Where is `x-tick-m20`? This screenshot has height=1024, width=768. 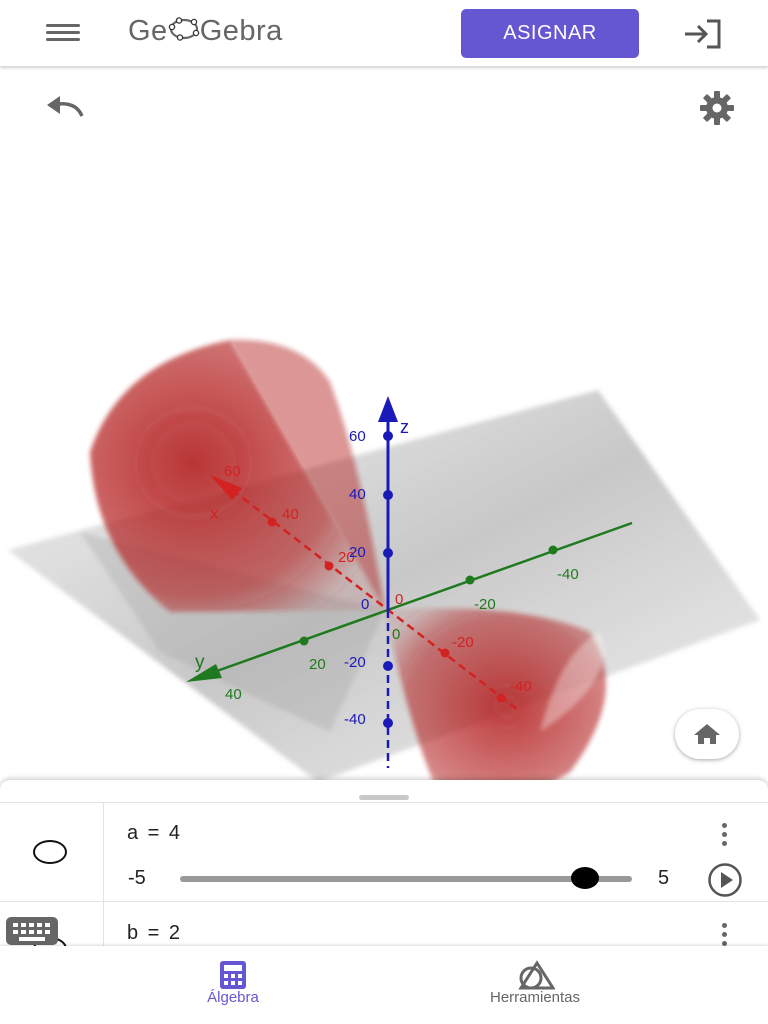
x-tick-m20 is located at coordinates (445, 653).